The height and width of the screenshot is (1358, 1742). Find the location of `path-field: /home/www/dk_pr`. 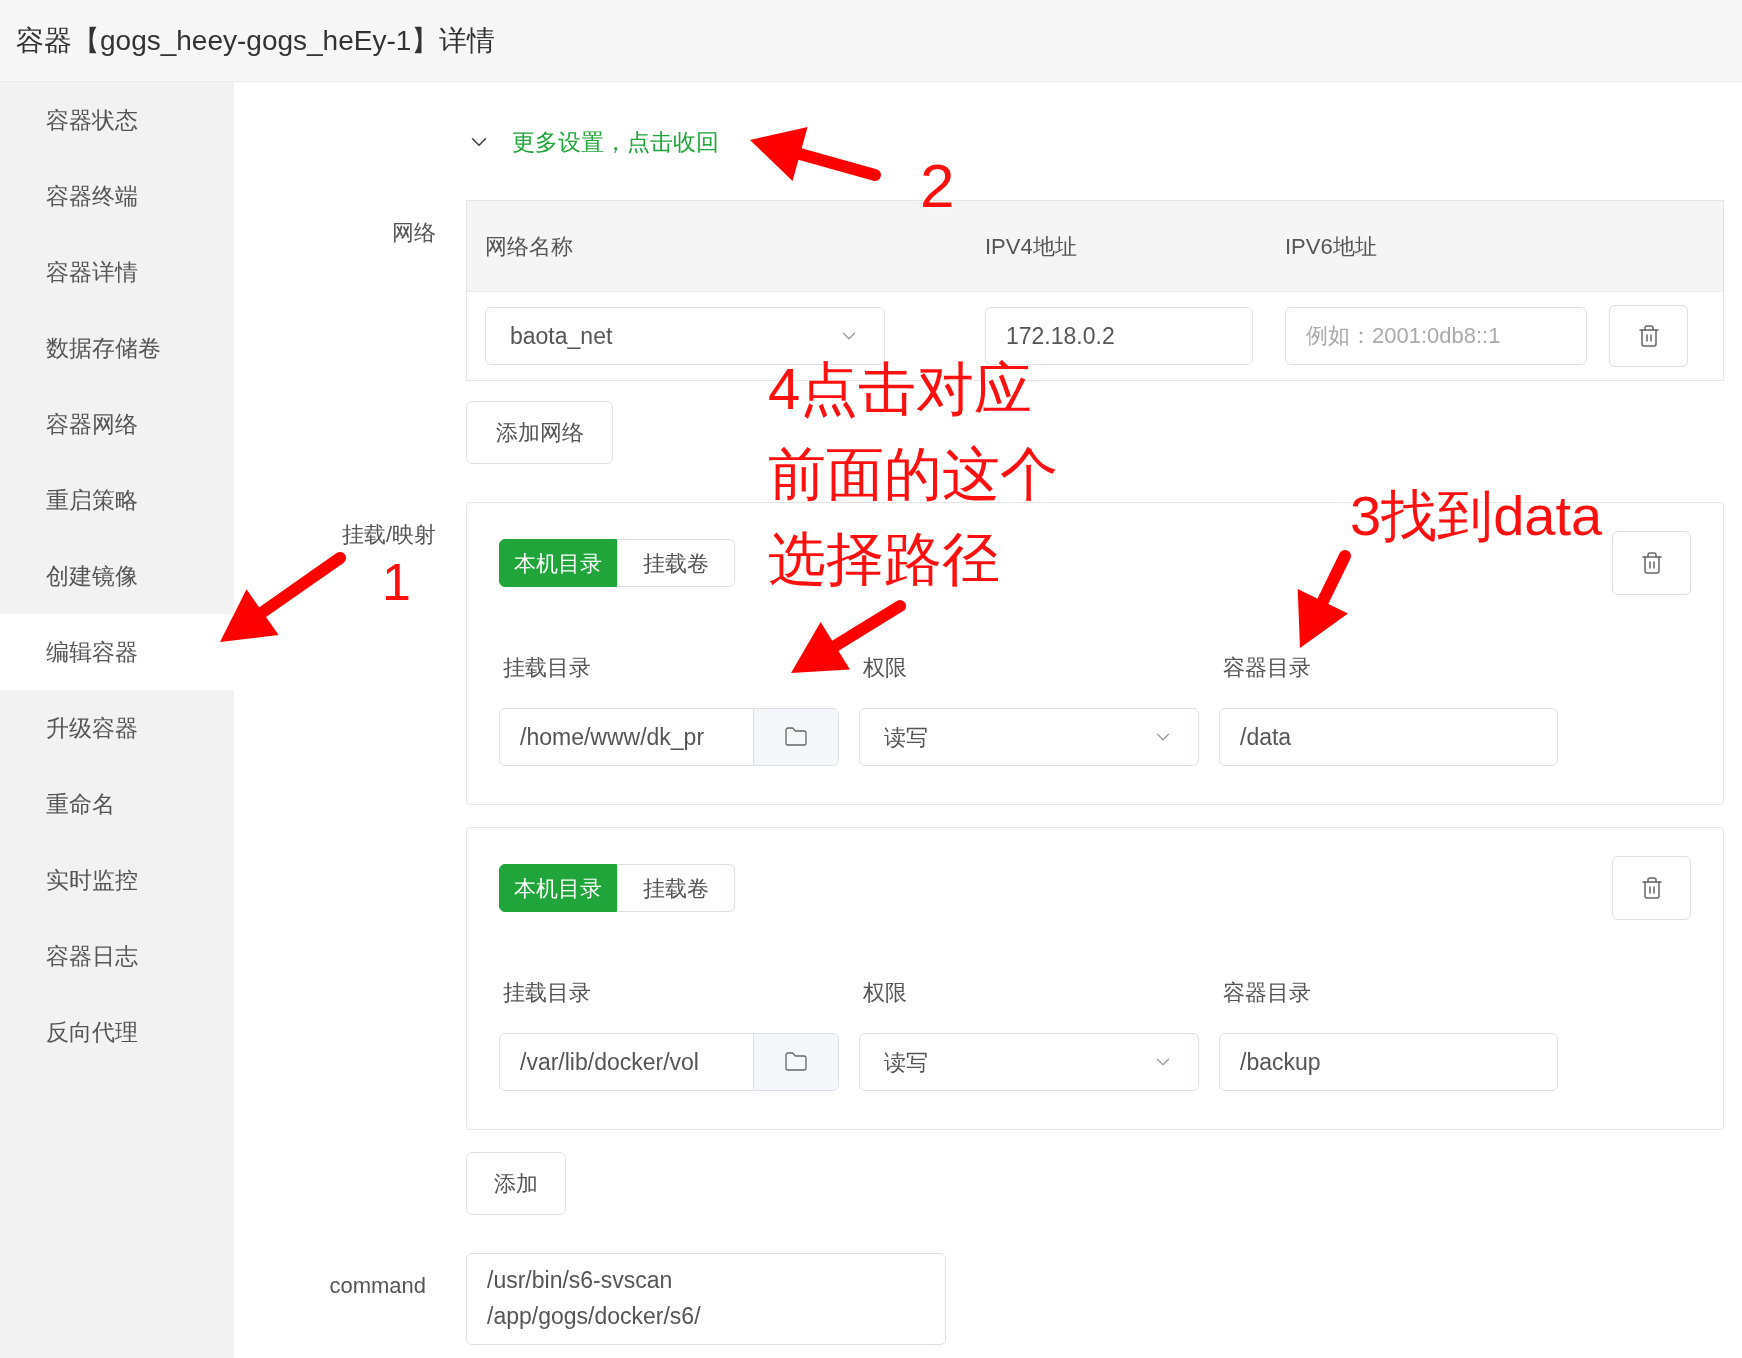

path-field: /home/www/dk_pr is located at coordinates (669, 737).